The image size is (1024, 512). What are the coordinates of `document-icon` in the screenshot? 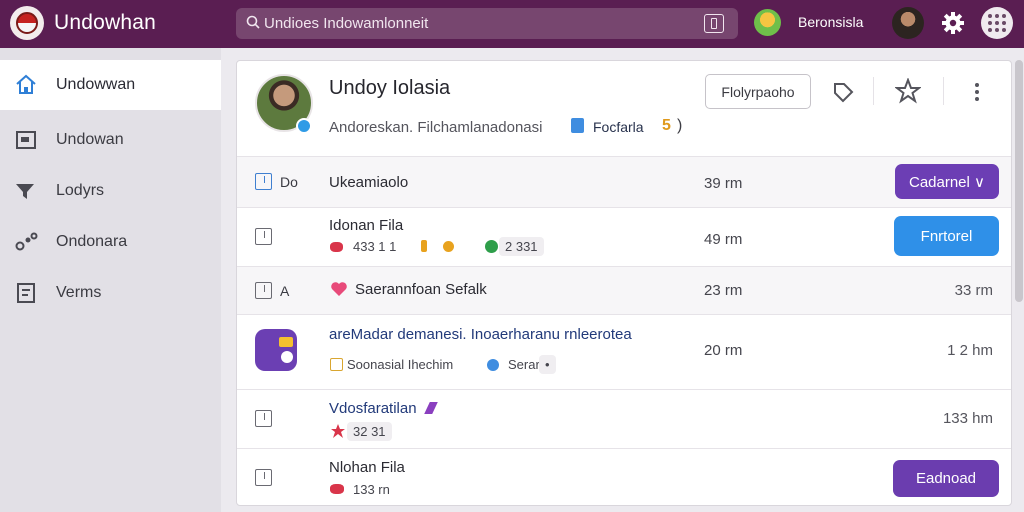 It's located at (26, 293).